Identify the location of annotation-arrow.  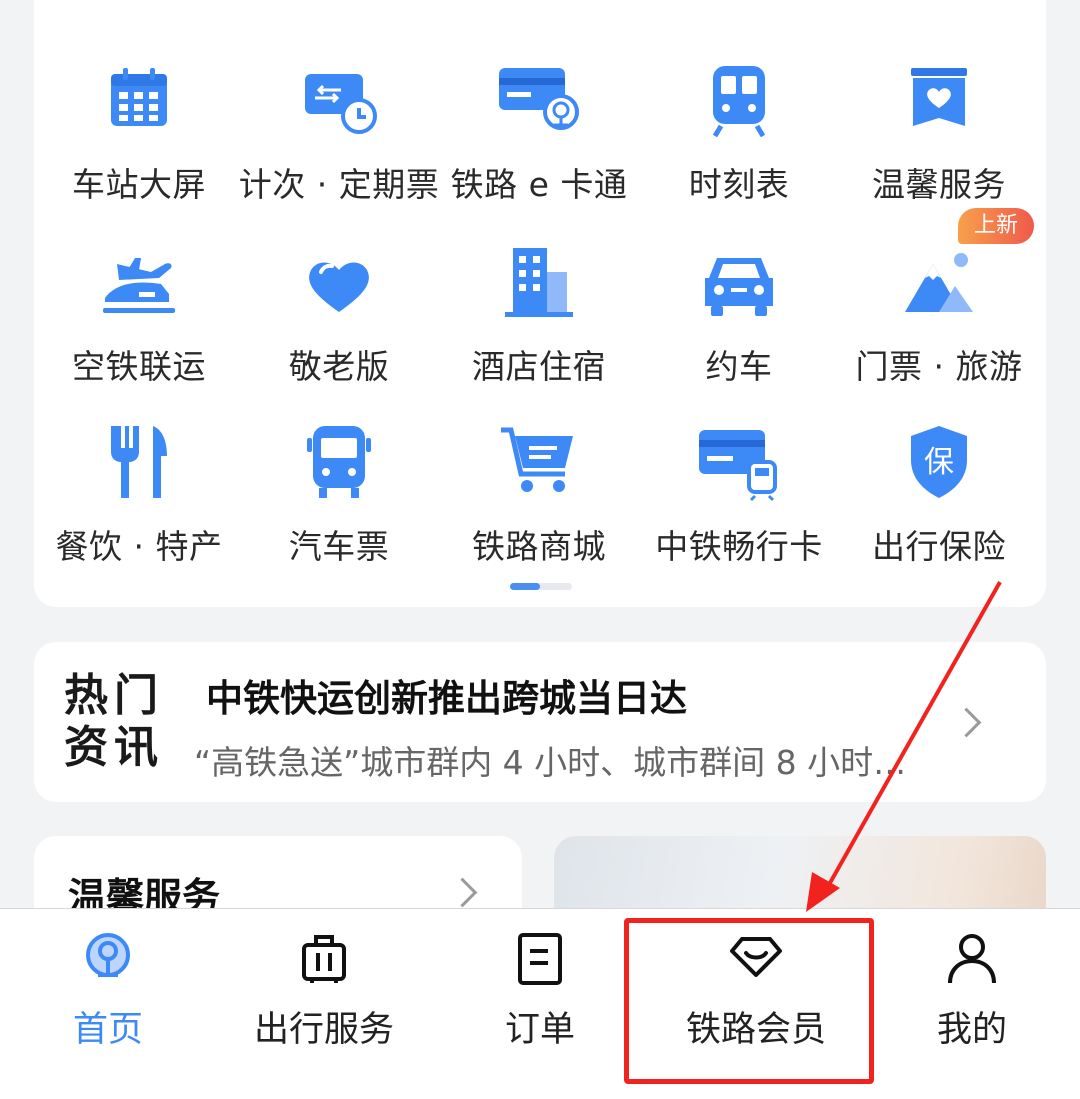
(904, 746).